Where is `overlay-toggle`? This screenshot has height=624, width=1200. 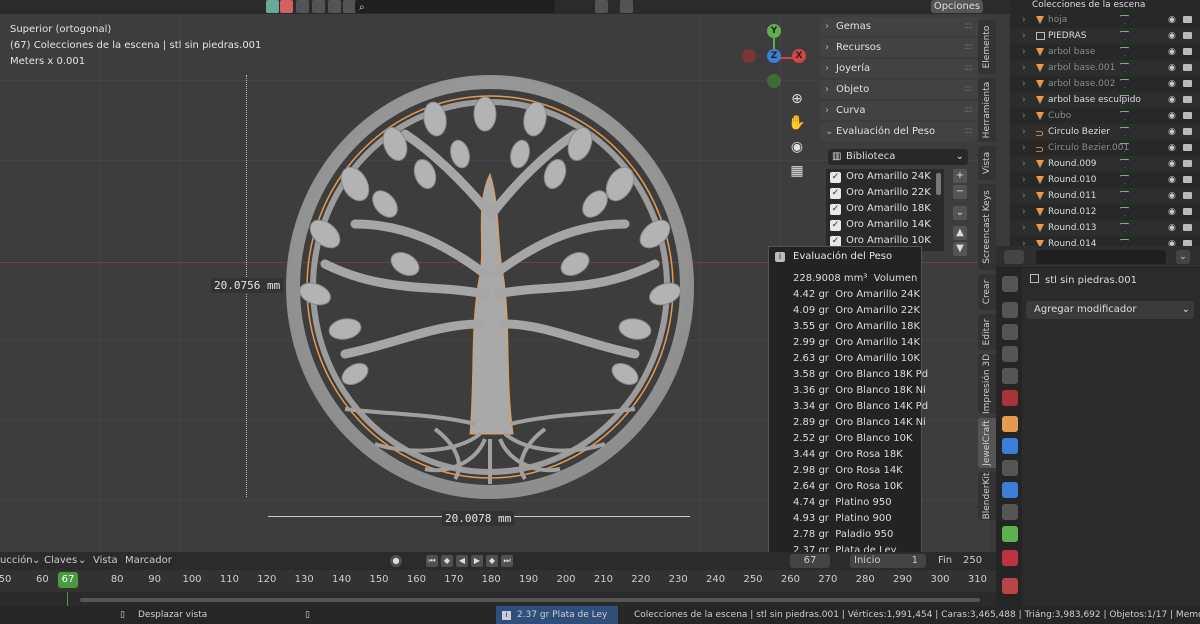 overlay-toggle is located at coordinates (334, 6).